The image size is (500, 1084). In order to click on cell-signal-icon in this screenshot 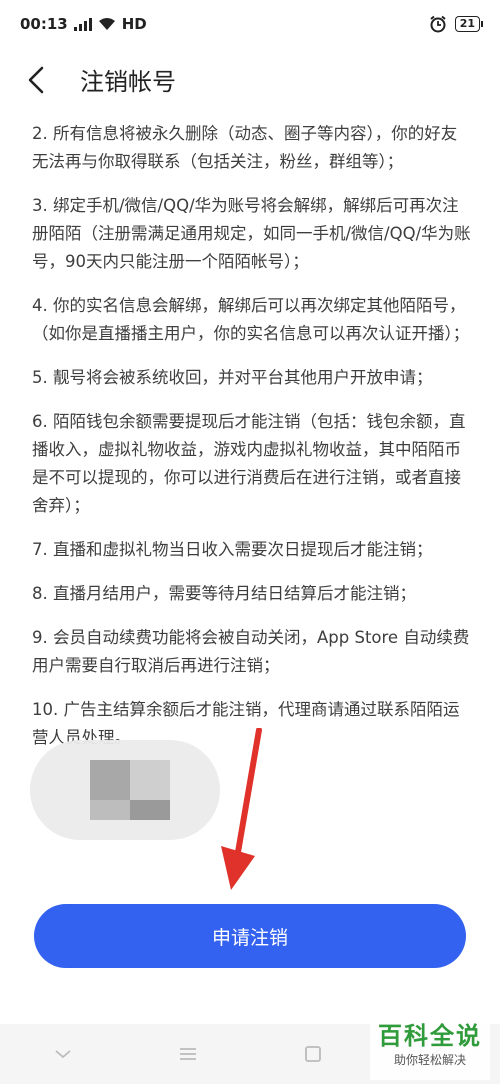, I will do `click(82, 24)`.